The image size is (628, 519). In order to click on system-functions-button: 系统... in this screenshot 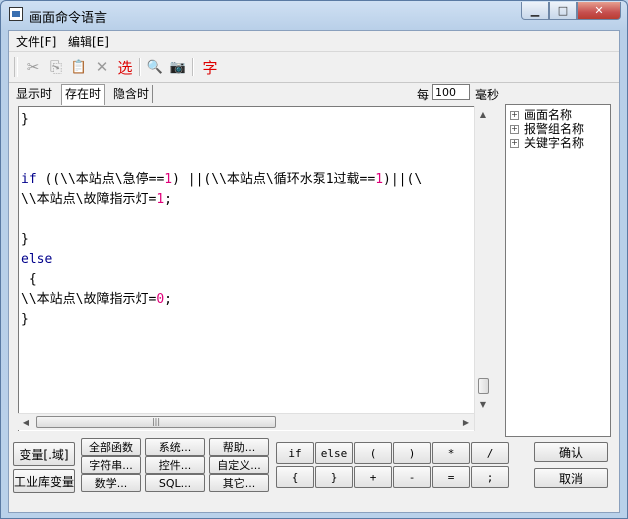, I will do `click(175, 447)`.